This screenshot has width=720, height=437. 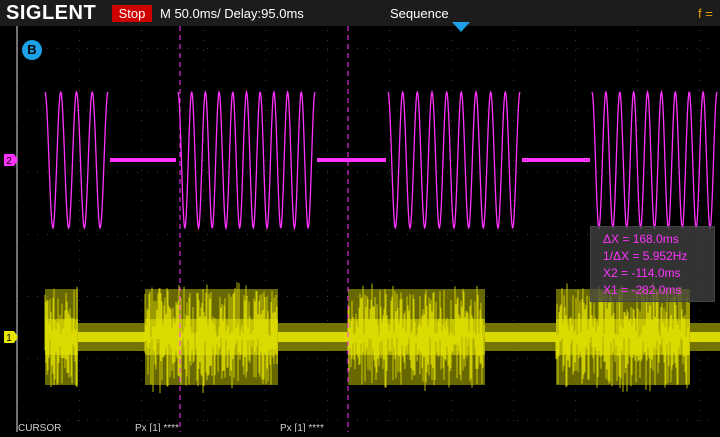 What do you see at coordinates (232, 13) in the screenshot?
I see `timebase-readout: M 50.0ms/ Delay:95.0ms` at bounding box center [232, 13].